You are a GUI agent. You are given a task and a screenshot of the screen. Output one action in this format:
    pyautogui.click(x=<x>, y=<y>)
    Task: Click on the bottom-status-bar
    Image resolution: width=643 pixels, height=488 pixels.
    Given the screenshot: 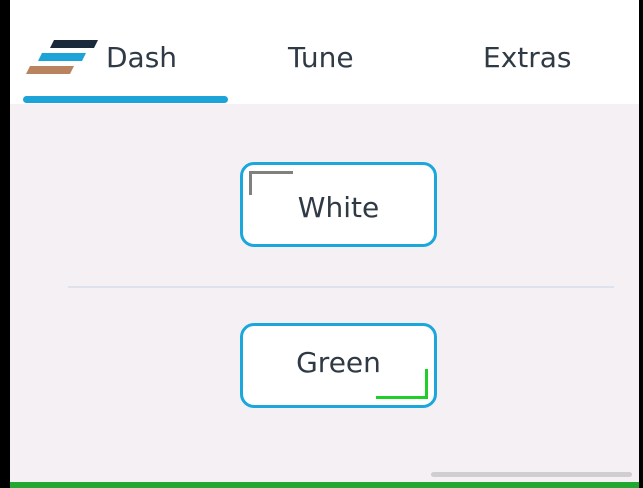 What is the action you would take?
    pyautogui.click(x=324, y=485)
    